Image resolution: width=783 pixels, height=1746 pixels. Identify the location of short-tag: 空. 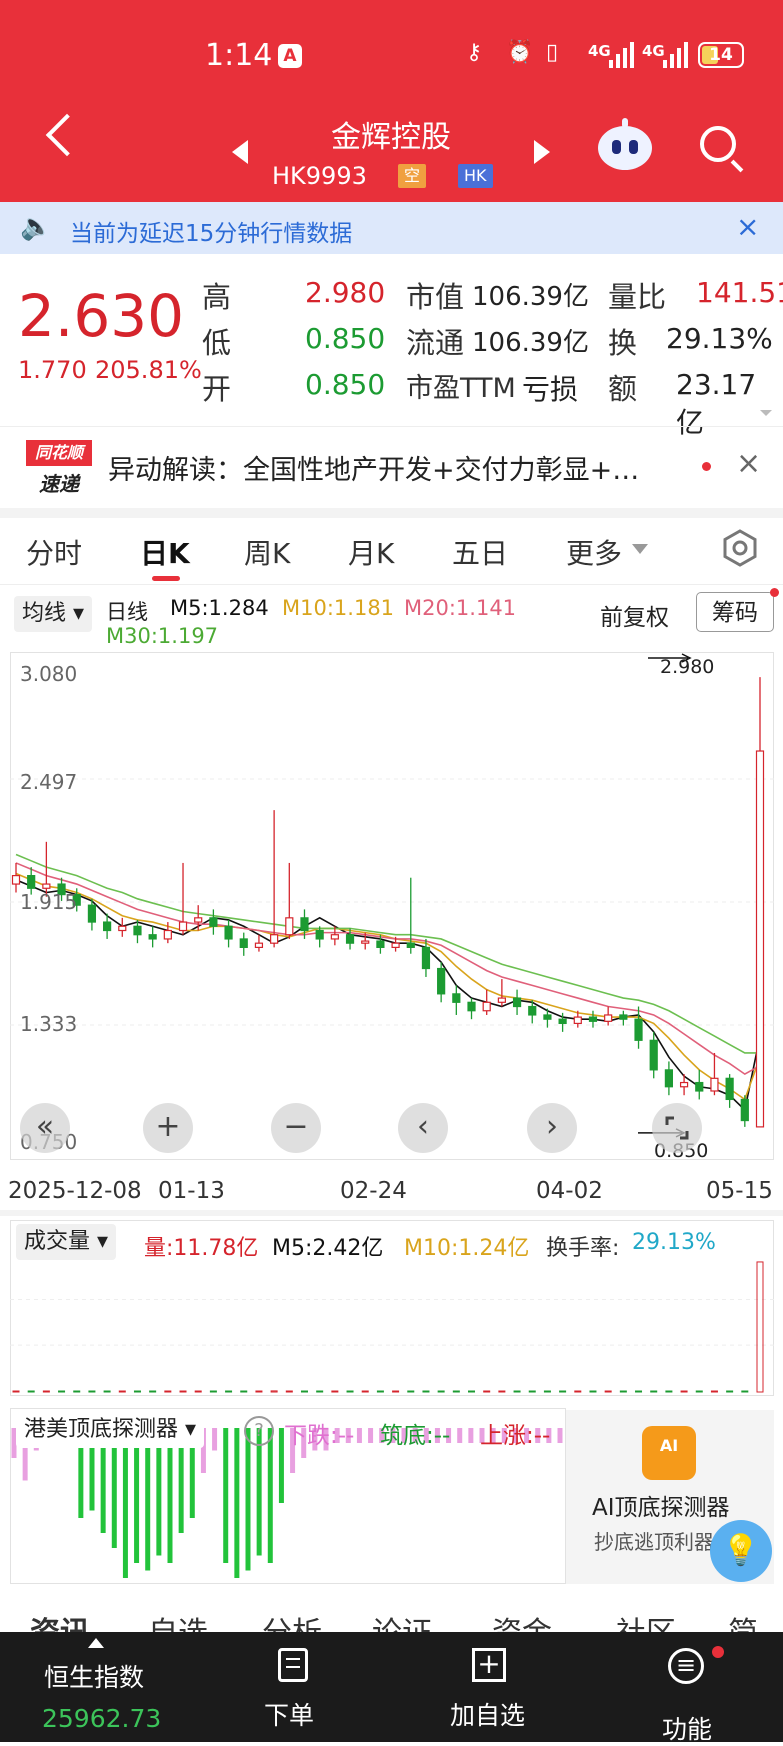
(412, 176).